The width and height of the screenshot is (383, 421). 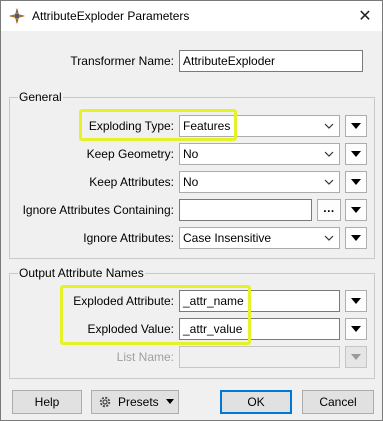 What do you see at coordinates (111, 16) in the screenshot?
I see `dialog-title: AttributeExploder Parameters` at bounding box center [111, 16].